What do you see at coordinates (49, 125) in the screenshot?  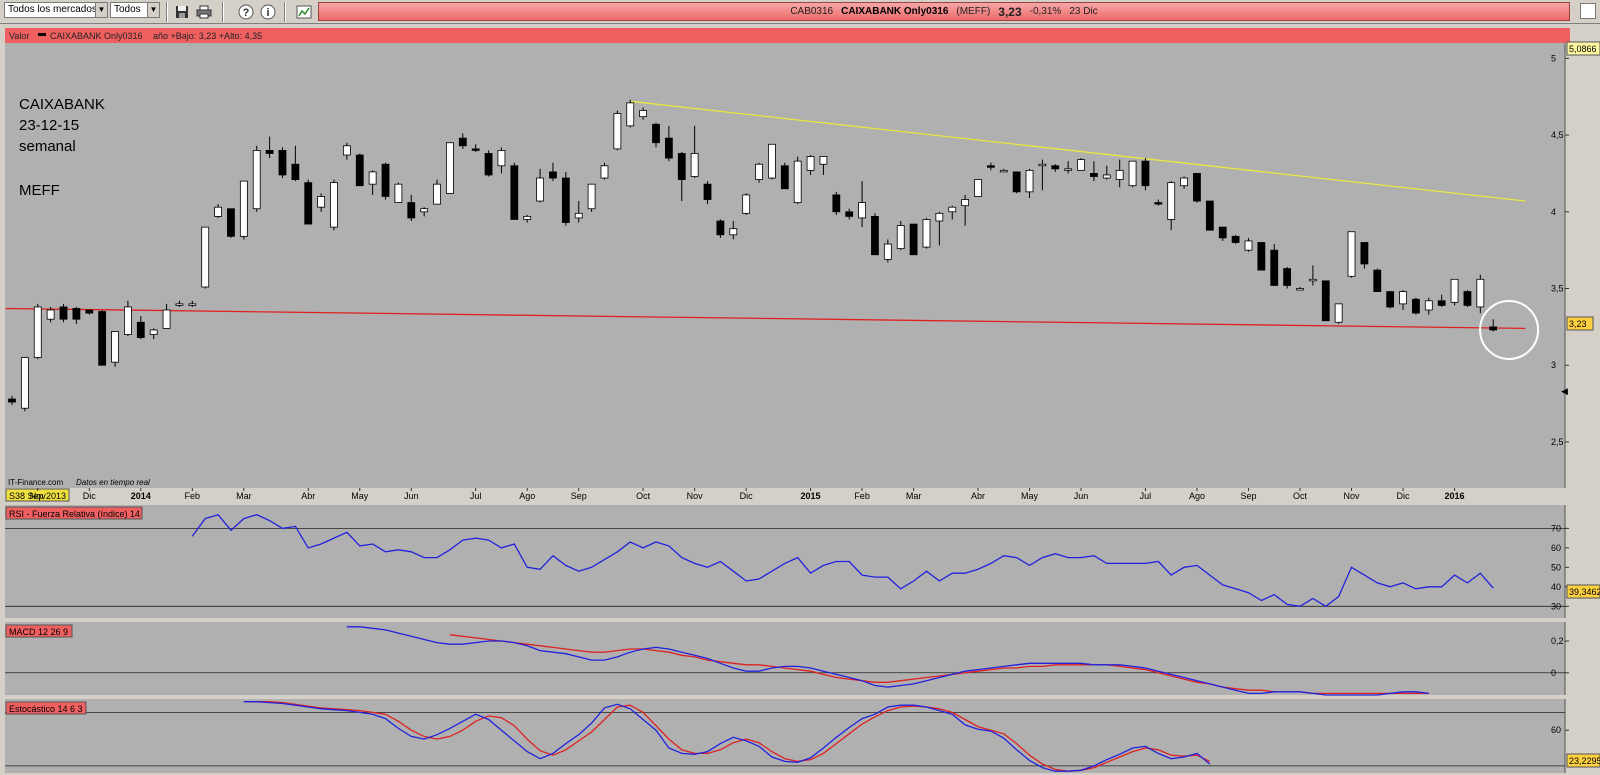 I see `annotation-line: 23-12-15` at bounding box center [49, 125].